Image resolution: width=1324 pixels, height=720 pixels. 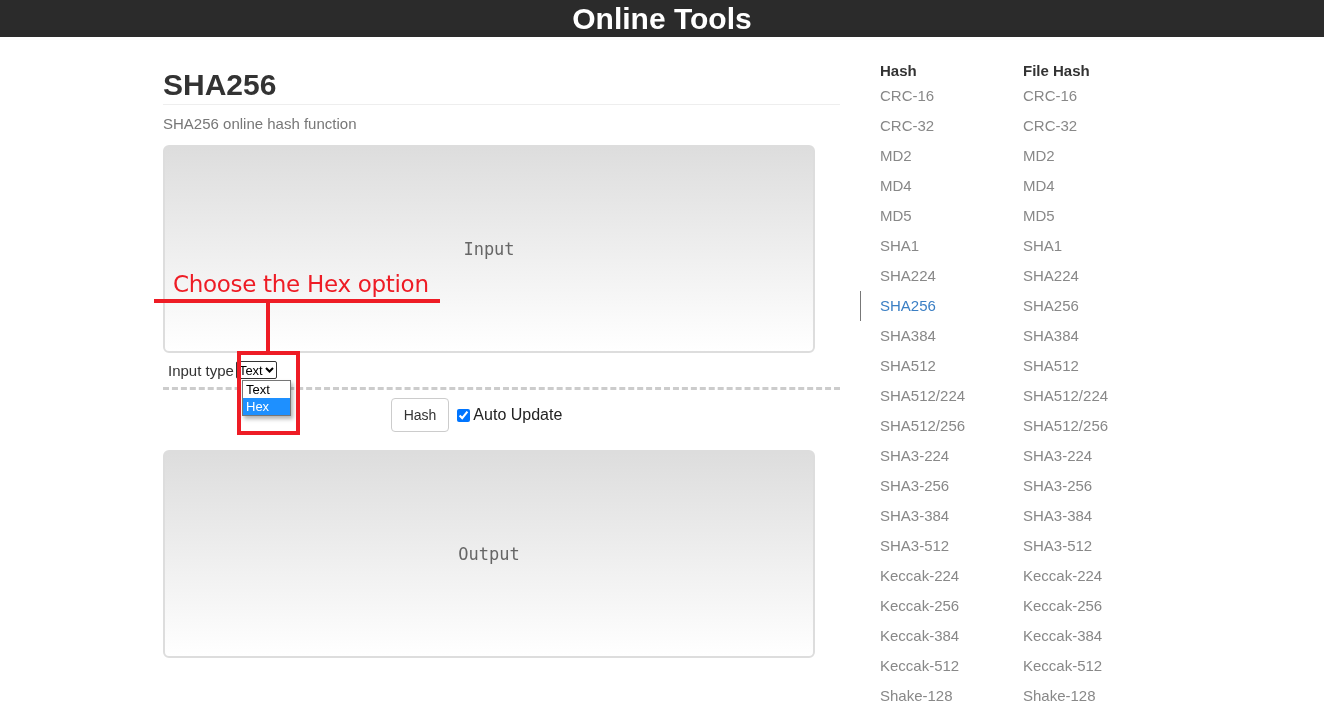 What do you see at coordinates (518, 415) in the screenshot?
I see `auto-update-label: Auto Update` at bounding box center [518, 415].